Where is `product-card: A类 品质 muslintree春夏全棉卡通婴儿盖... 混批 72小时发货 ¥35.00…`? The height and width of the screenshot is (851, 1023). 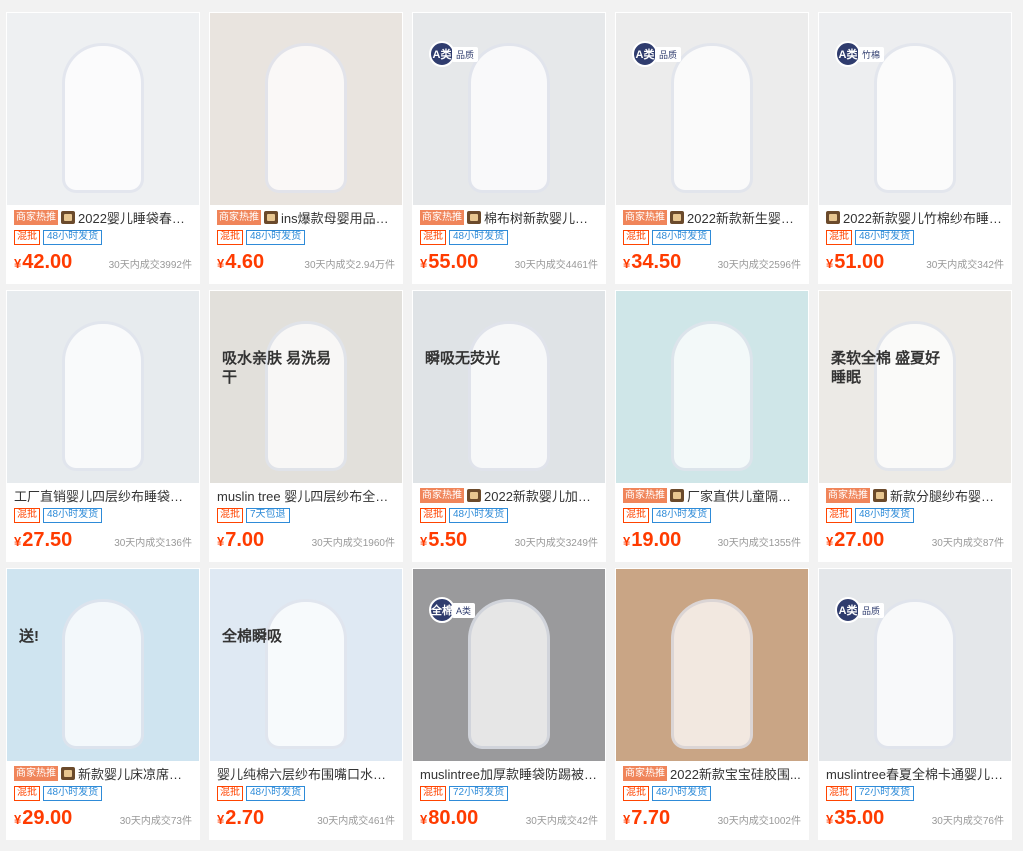 product-card: A类 品质 muslintree春夏全棉卡通婴儿盖... 混批 72小时发货 ¥35.00… is located at coordinates (915, 704).